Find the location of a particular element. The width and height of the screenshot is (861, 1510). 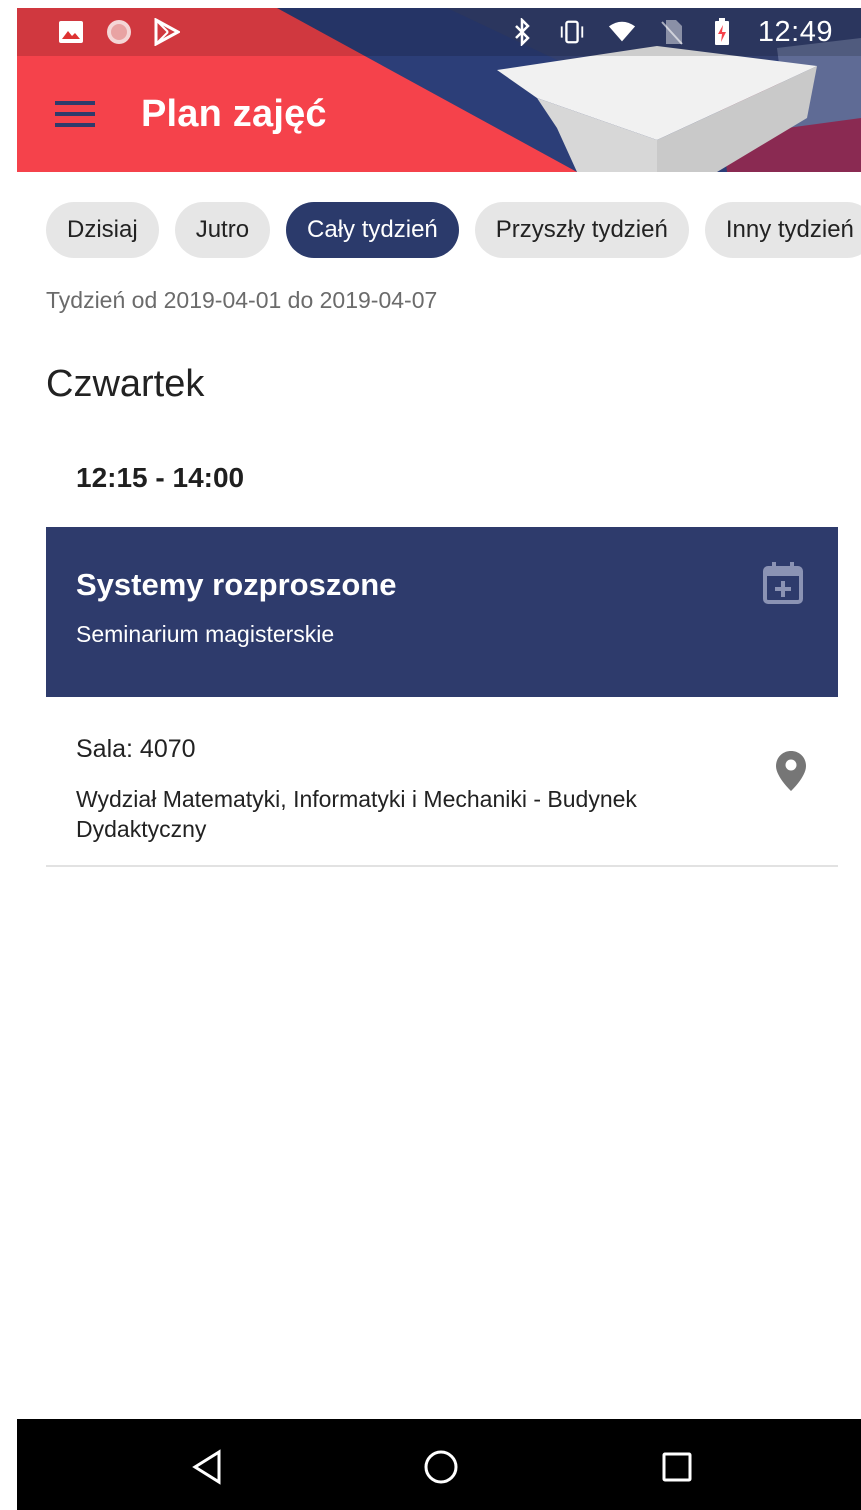

location-pin-icon is located at coordinates (791, 771).